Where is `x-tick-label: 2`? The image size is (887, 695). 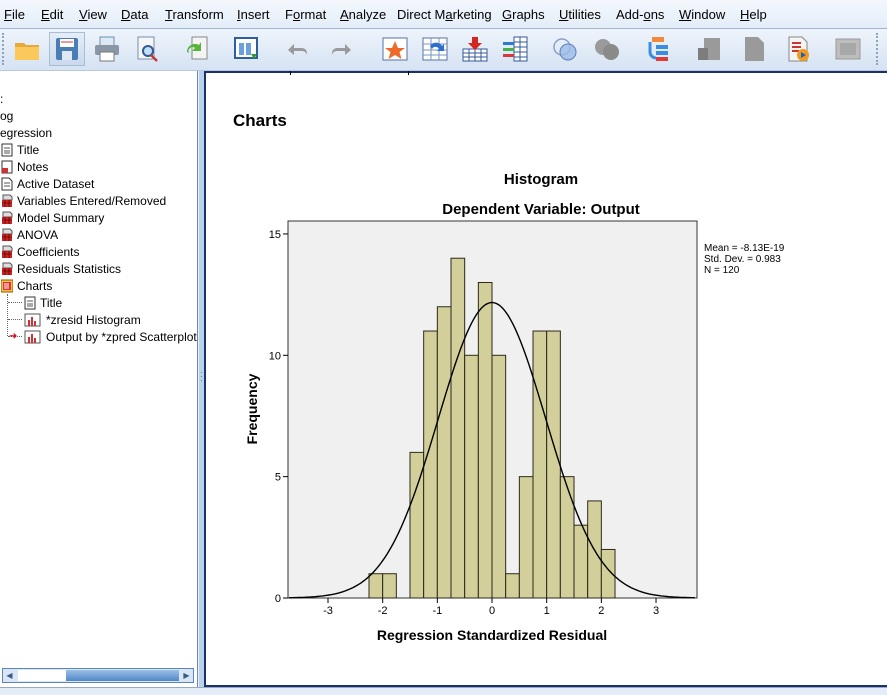 x-tick-label: 2 is located at coordinates (601, 611).